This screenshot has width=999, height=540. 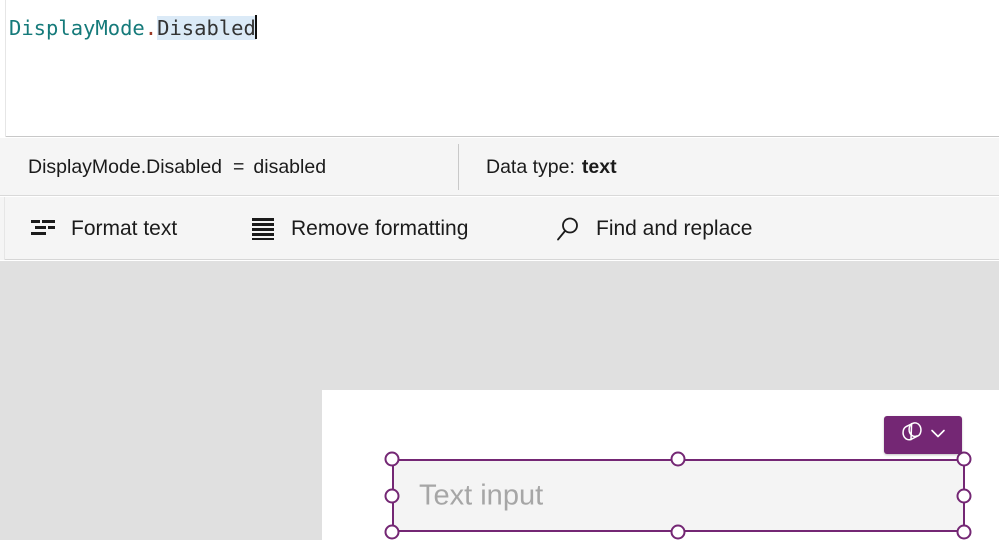 What do you see at coordinates (239, 166) in the screenshot?
I see `equals-sign: =` at bounding box center [239, 166].